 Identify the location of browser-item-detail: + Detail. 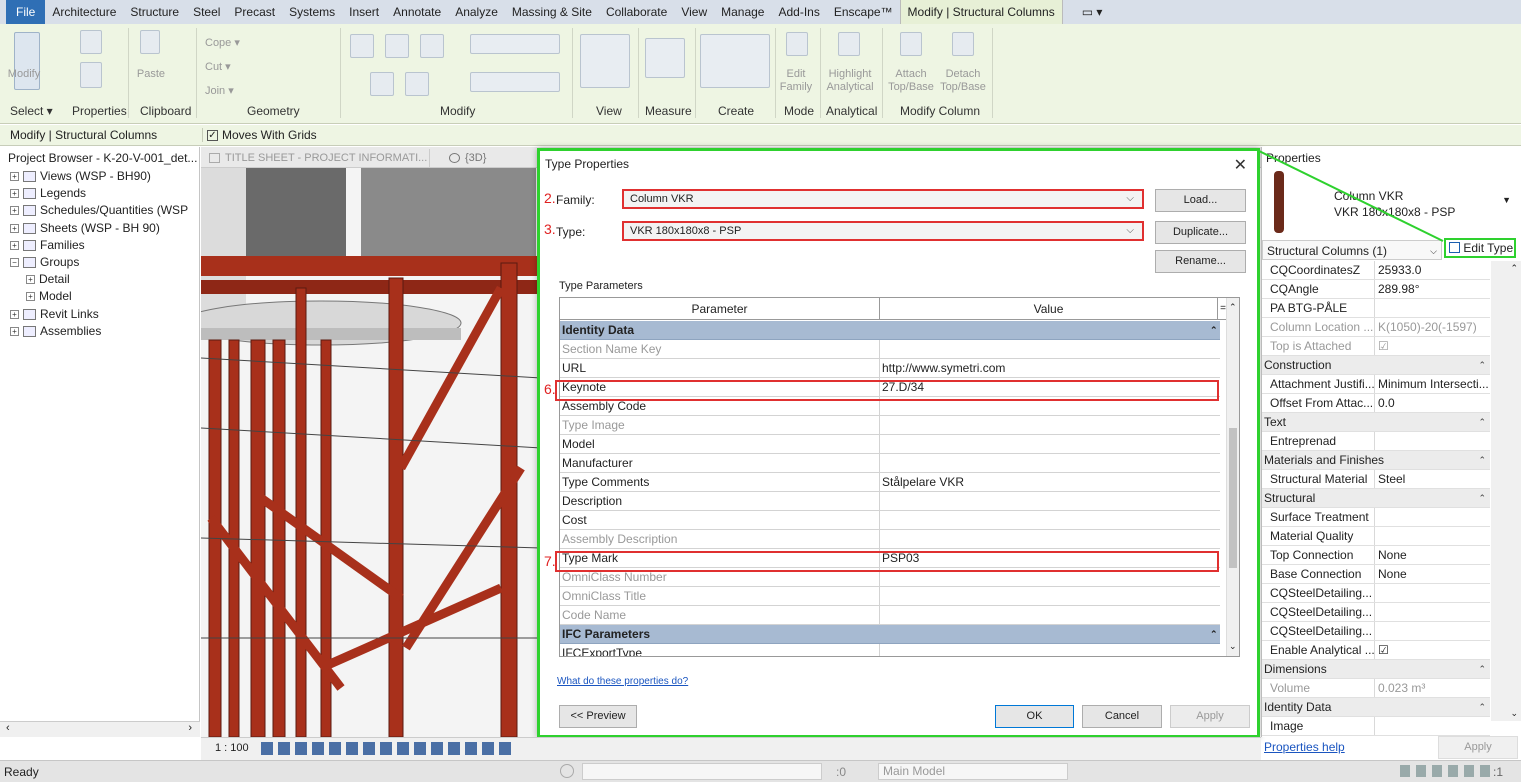
(48, 279).